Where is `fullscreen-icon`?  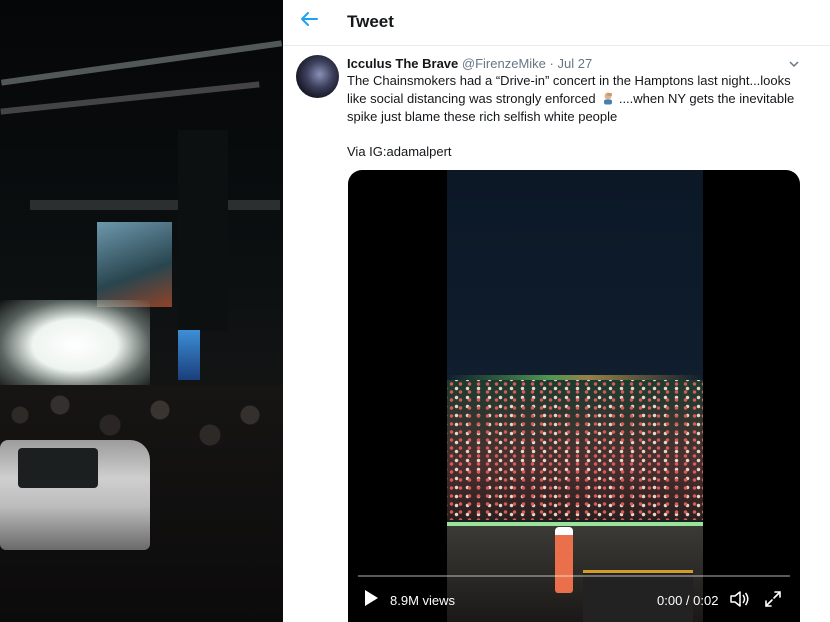
fullscreen-icon is located at coordinates (773, 599).